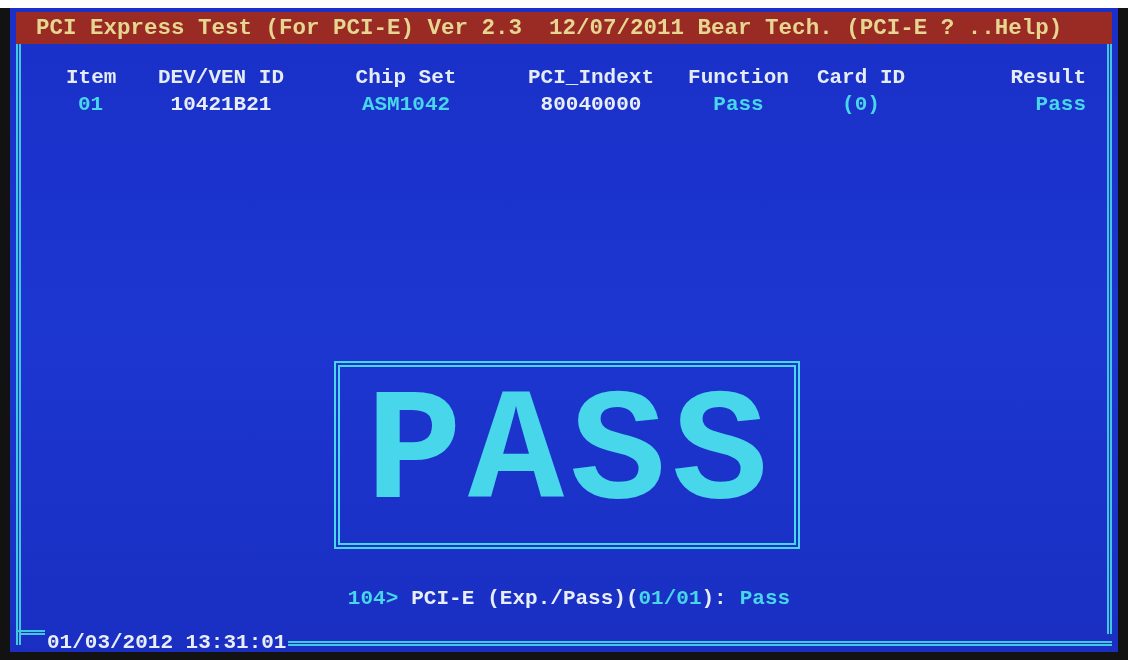 Image resolution: width=1128 pixels, height=660 pixels. I want to click on column-header: Function, so click(738, 78).